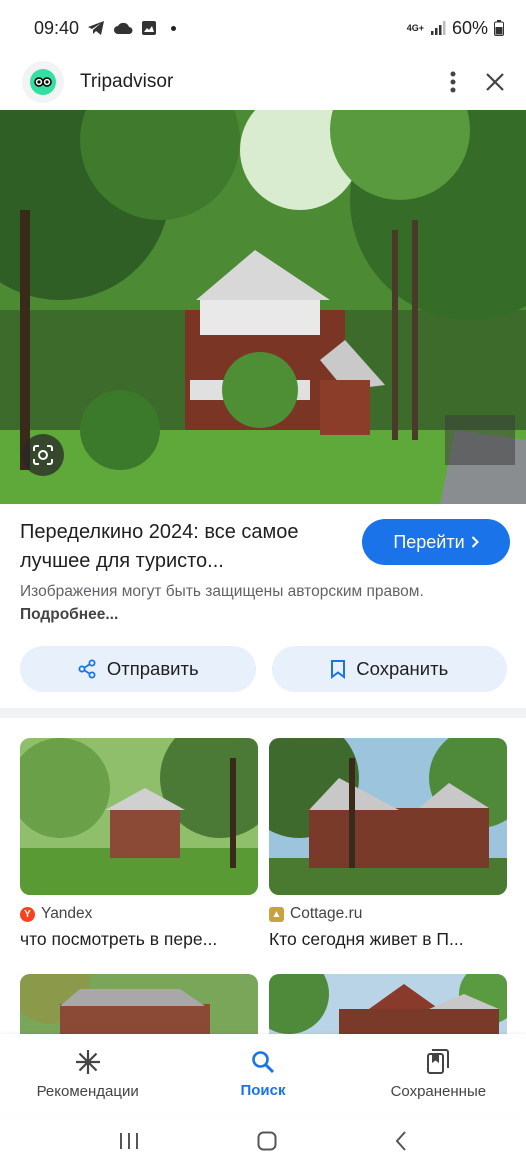 The width and height of the screenshot is (526, 1168). What do you see at coordinates (415, 27) in the screenshot?
I see `network-type: 4G+` at bounding box center [415, 27].